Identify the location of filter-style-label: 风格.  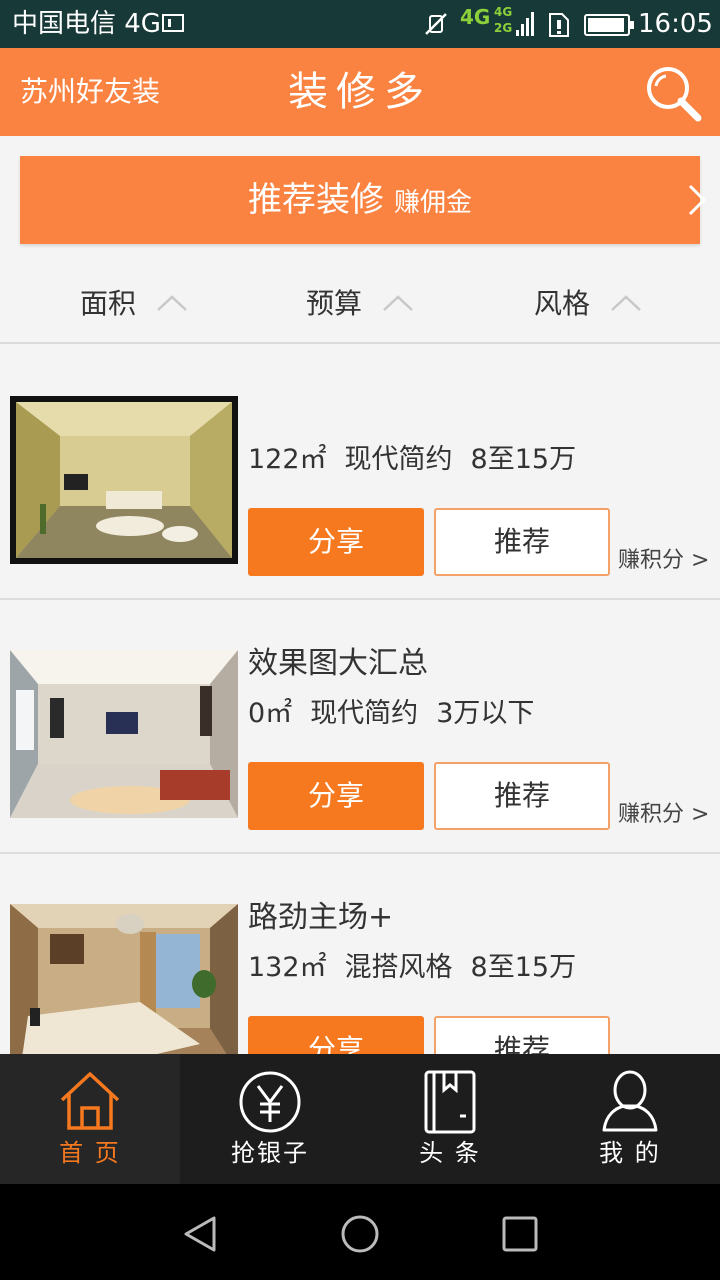
(562, 303).